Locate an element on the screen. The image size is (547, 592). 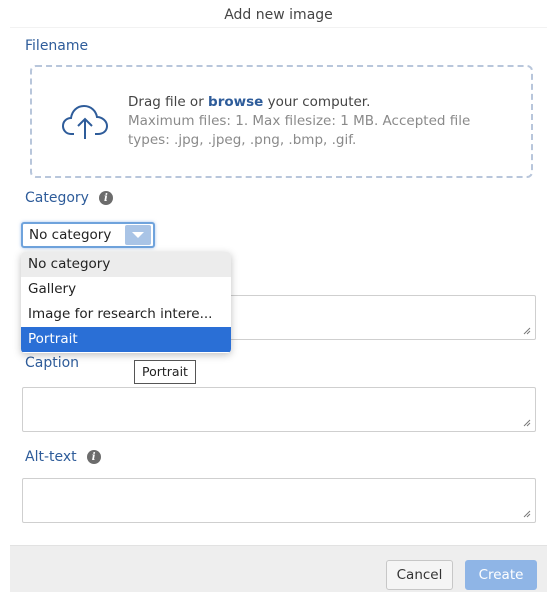
category-select: No category is located at coordinates (88, 235).